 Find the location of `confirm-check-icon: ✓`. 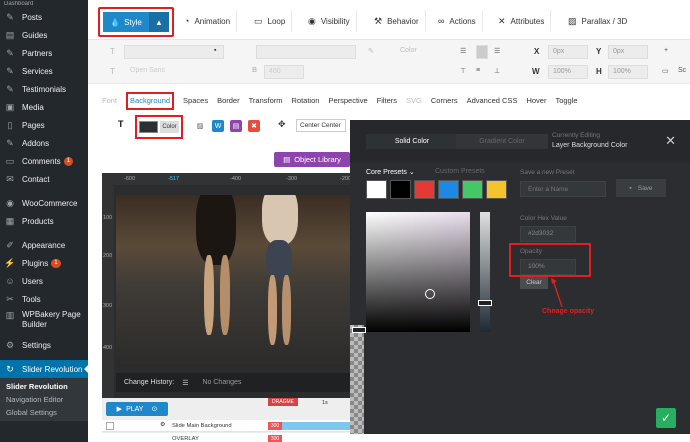

confirm-check-icon: ✓ is located at coordinates (666, 418).